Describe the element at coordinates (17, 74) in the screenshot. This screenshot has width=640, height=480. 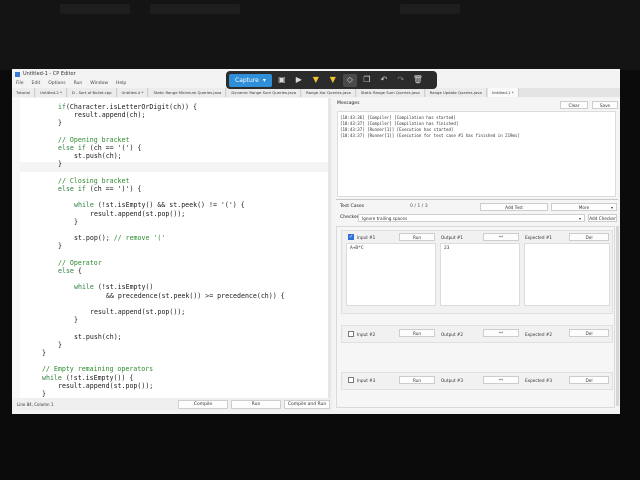
I see `app-icon` at that location.